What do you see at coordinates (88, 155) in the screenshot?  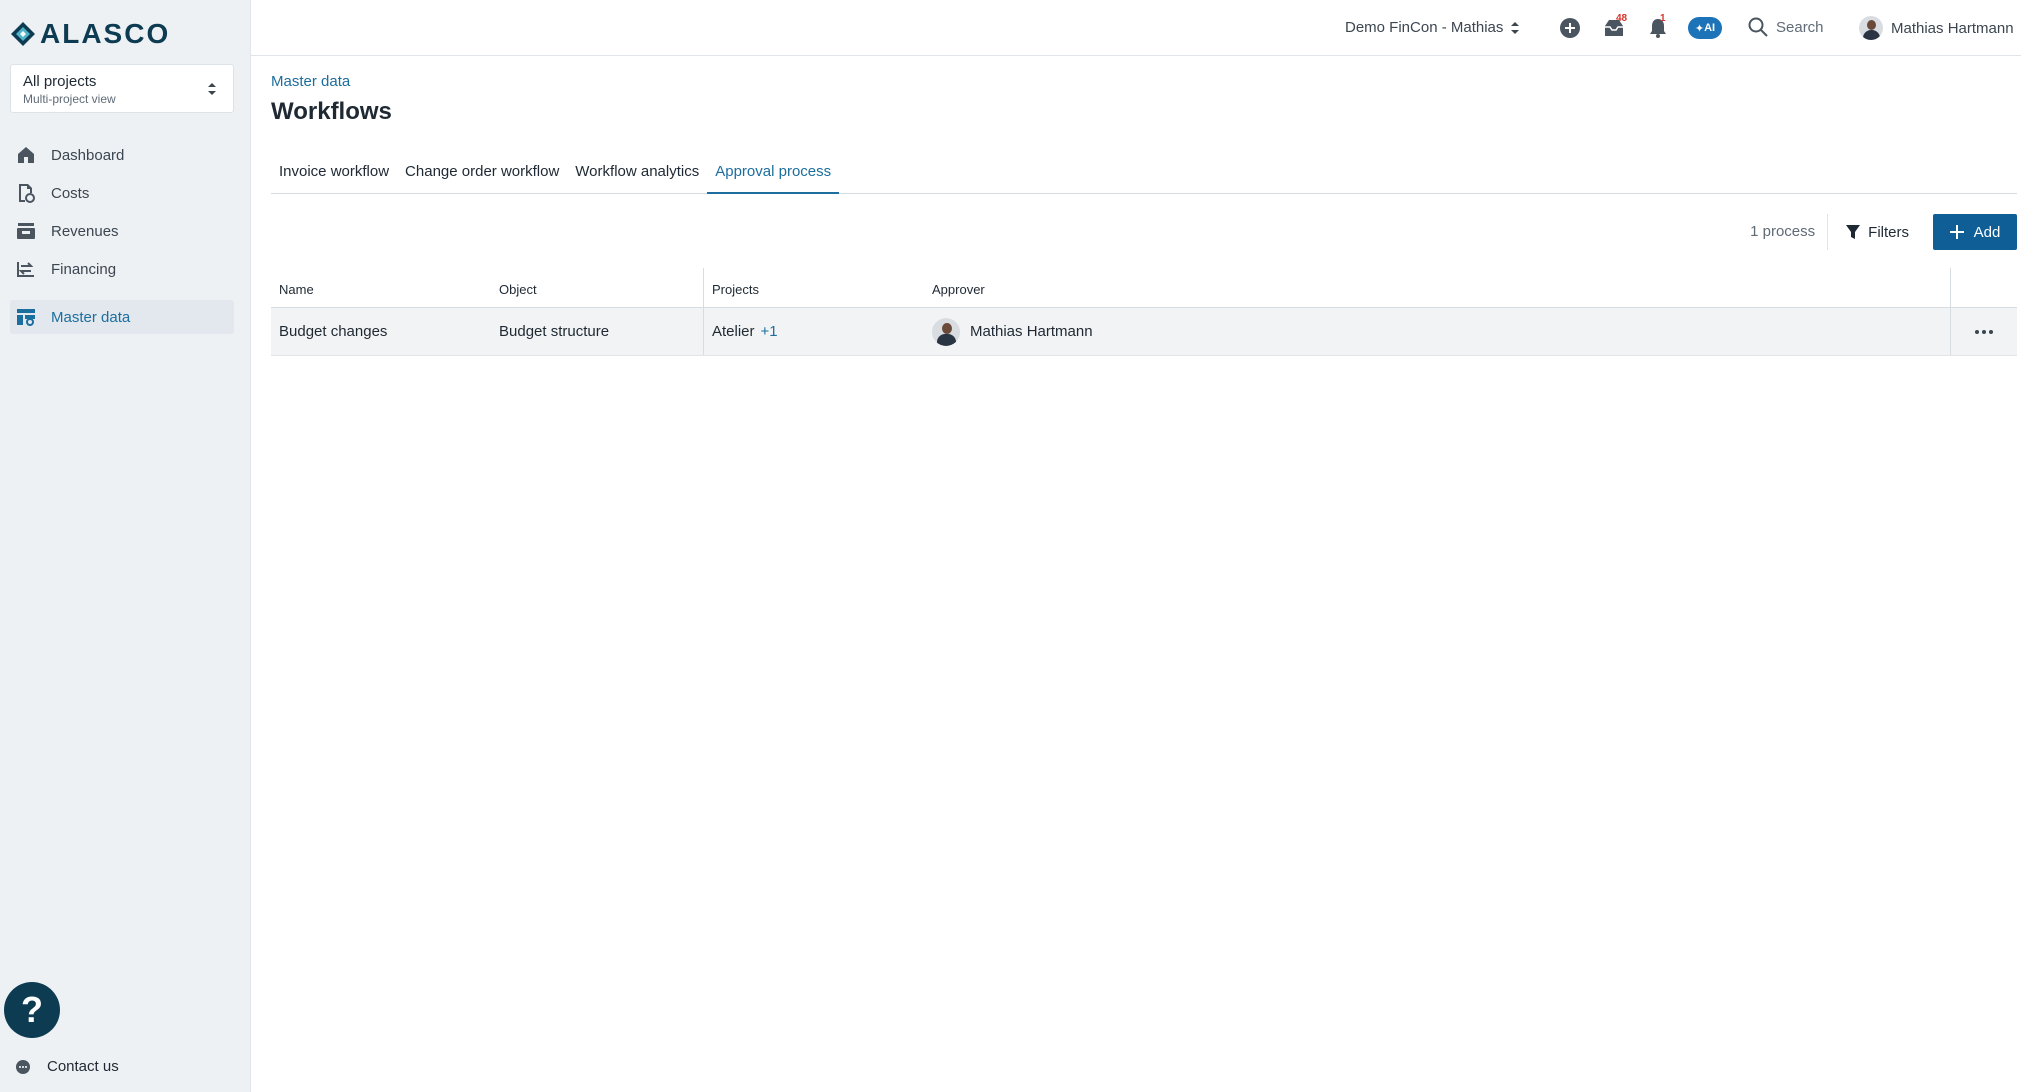 I see `sidebar-item-label: Dashboard` at bounding box center [88, 155].